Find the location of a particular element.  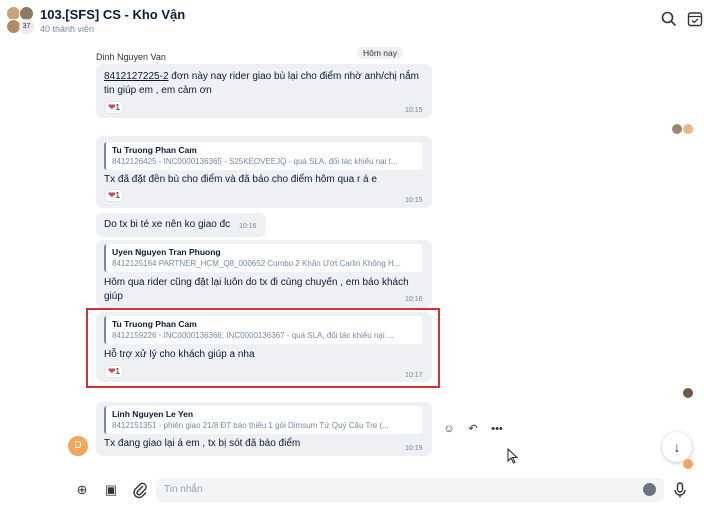

message-input: Tin nhắn is located at coordinates (410, 490).